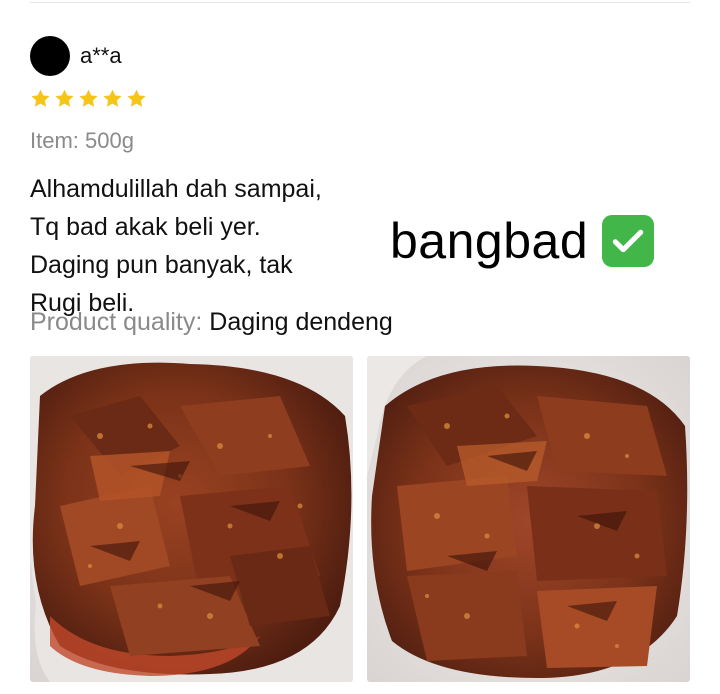 The width and height of the screenshot is (720, 694). Describe the element at coordinates (76, 56) in the screenshot. I see `reviewer-header: a**a` at that location.